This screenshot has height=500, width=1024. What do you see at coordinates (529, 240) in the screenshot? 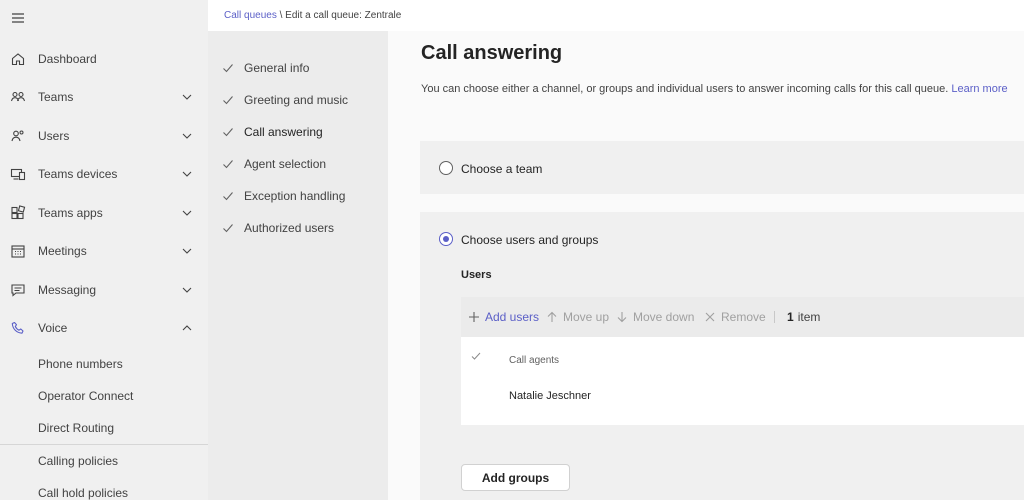
I see `choose-users-label: Choose users and groups` at bounding box center [529, 240].